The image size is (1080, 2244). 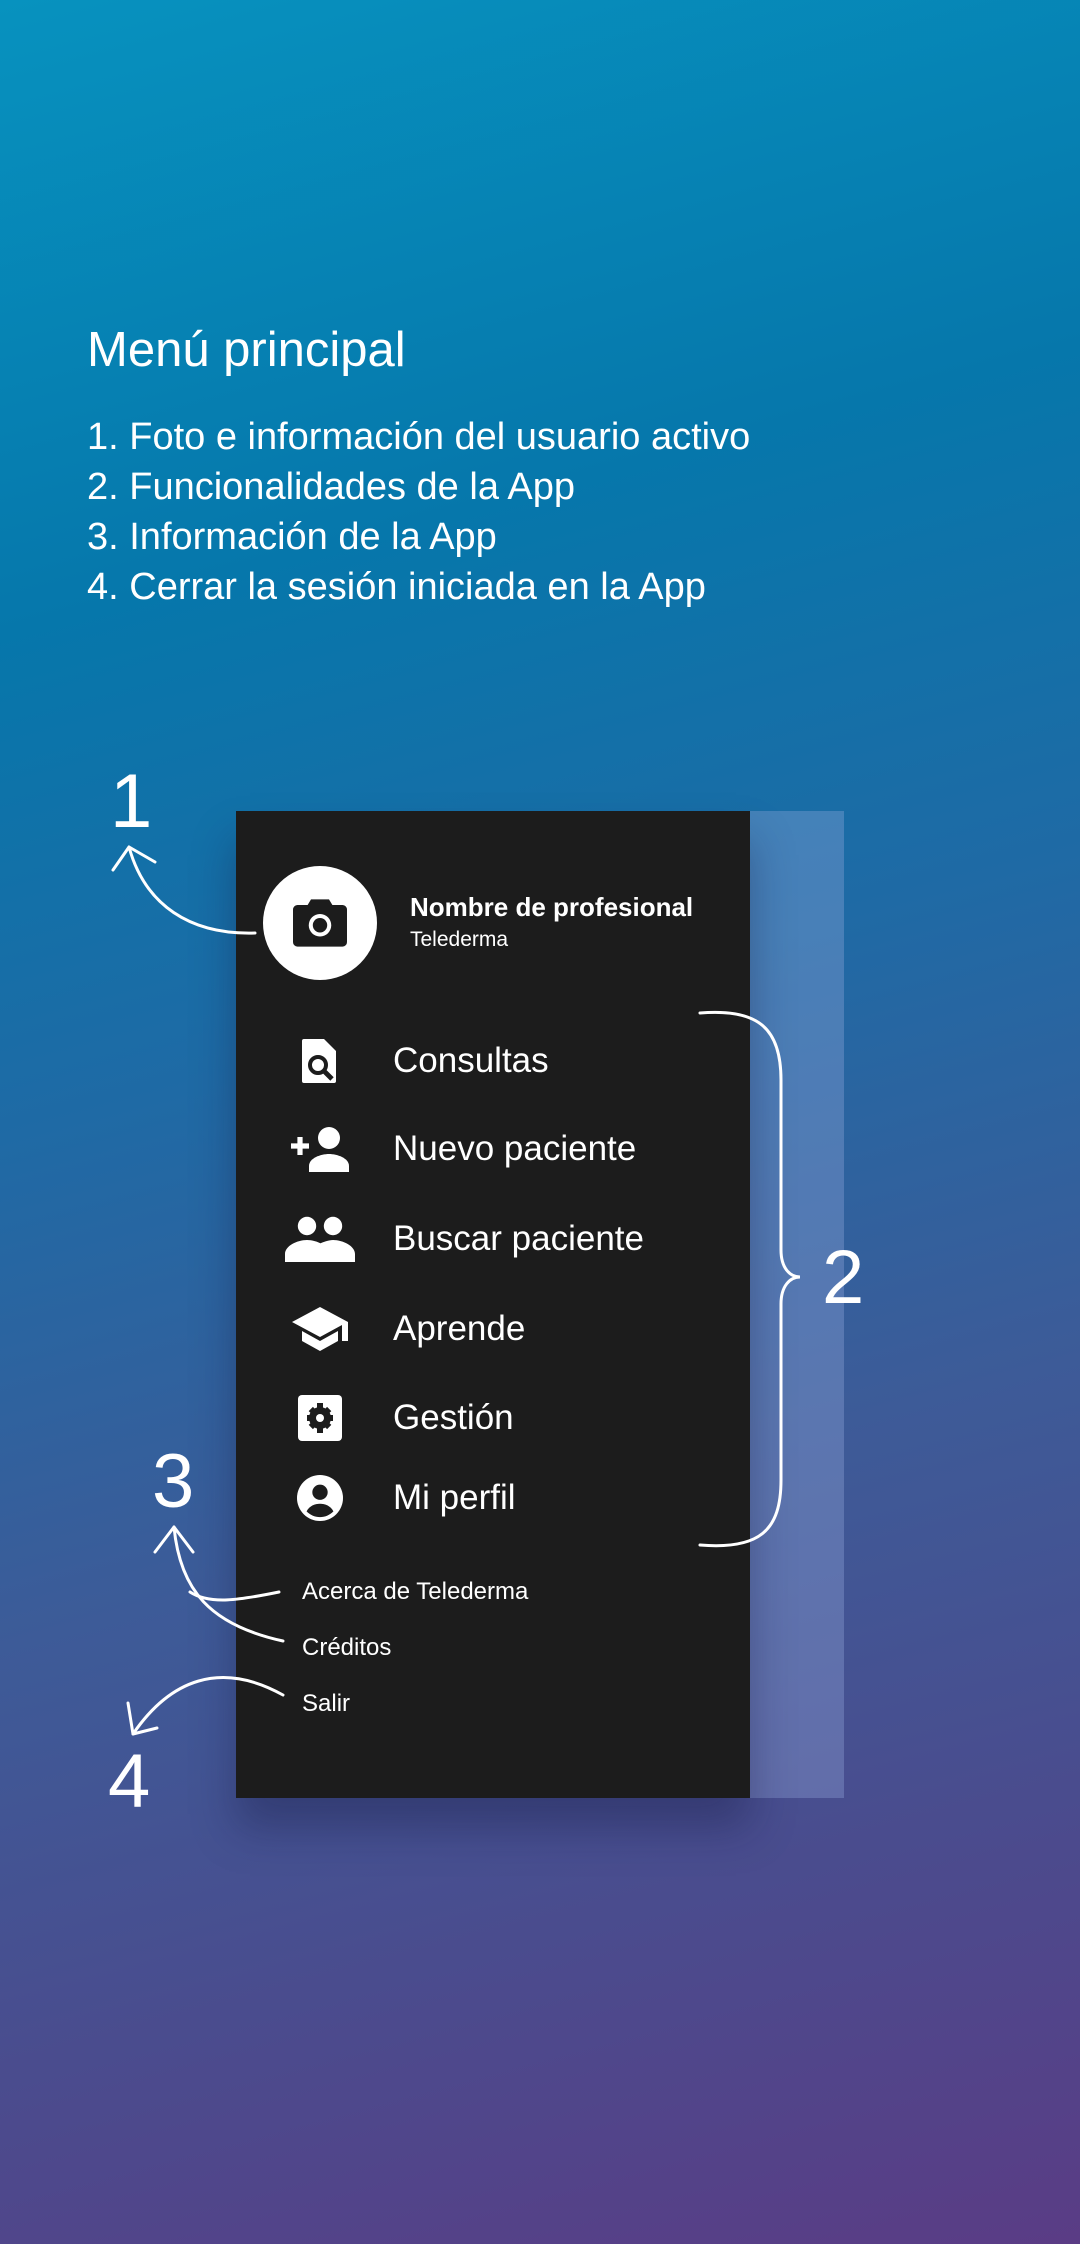 I want to click on arrow-3b, so click(x=219, y=1584).